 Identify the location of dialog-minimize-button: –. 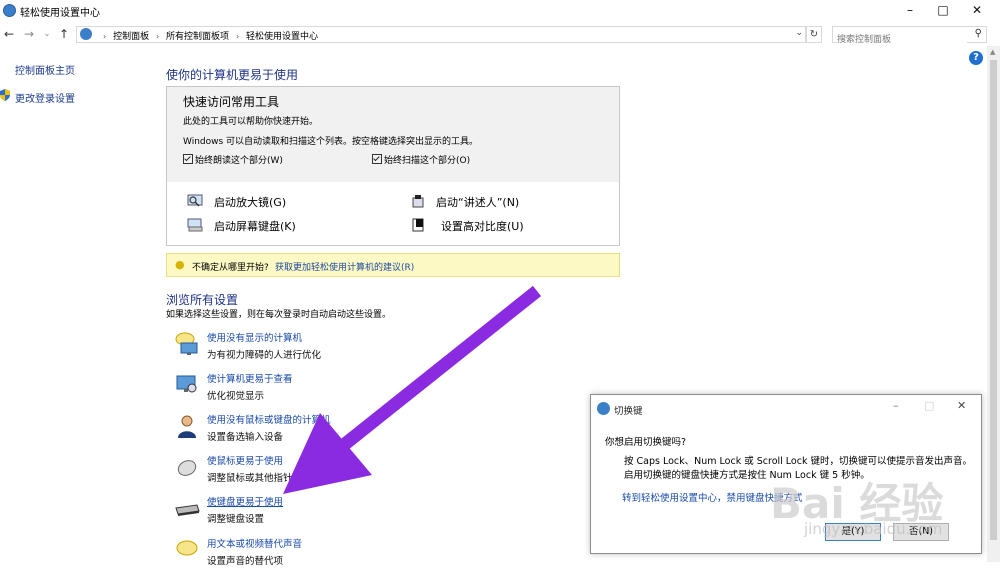
(896, 405).